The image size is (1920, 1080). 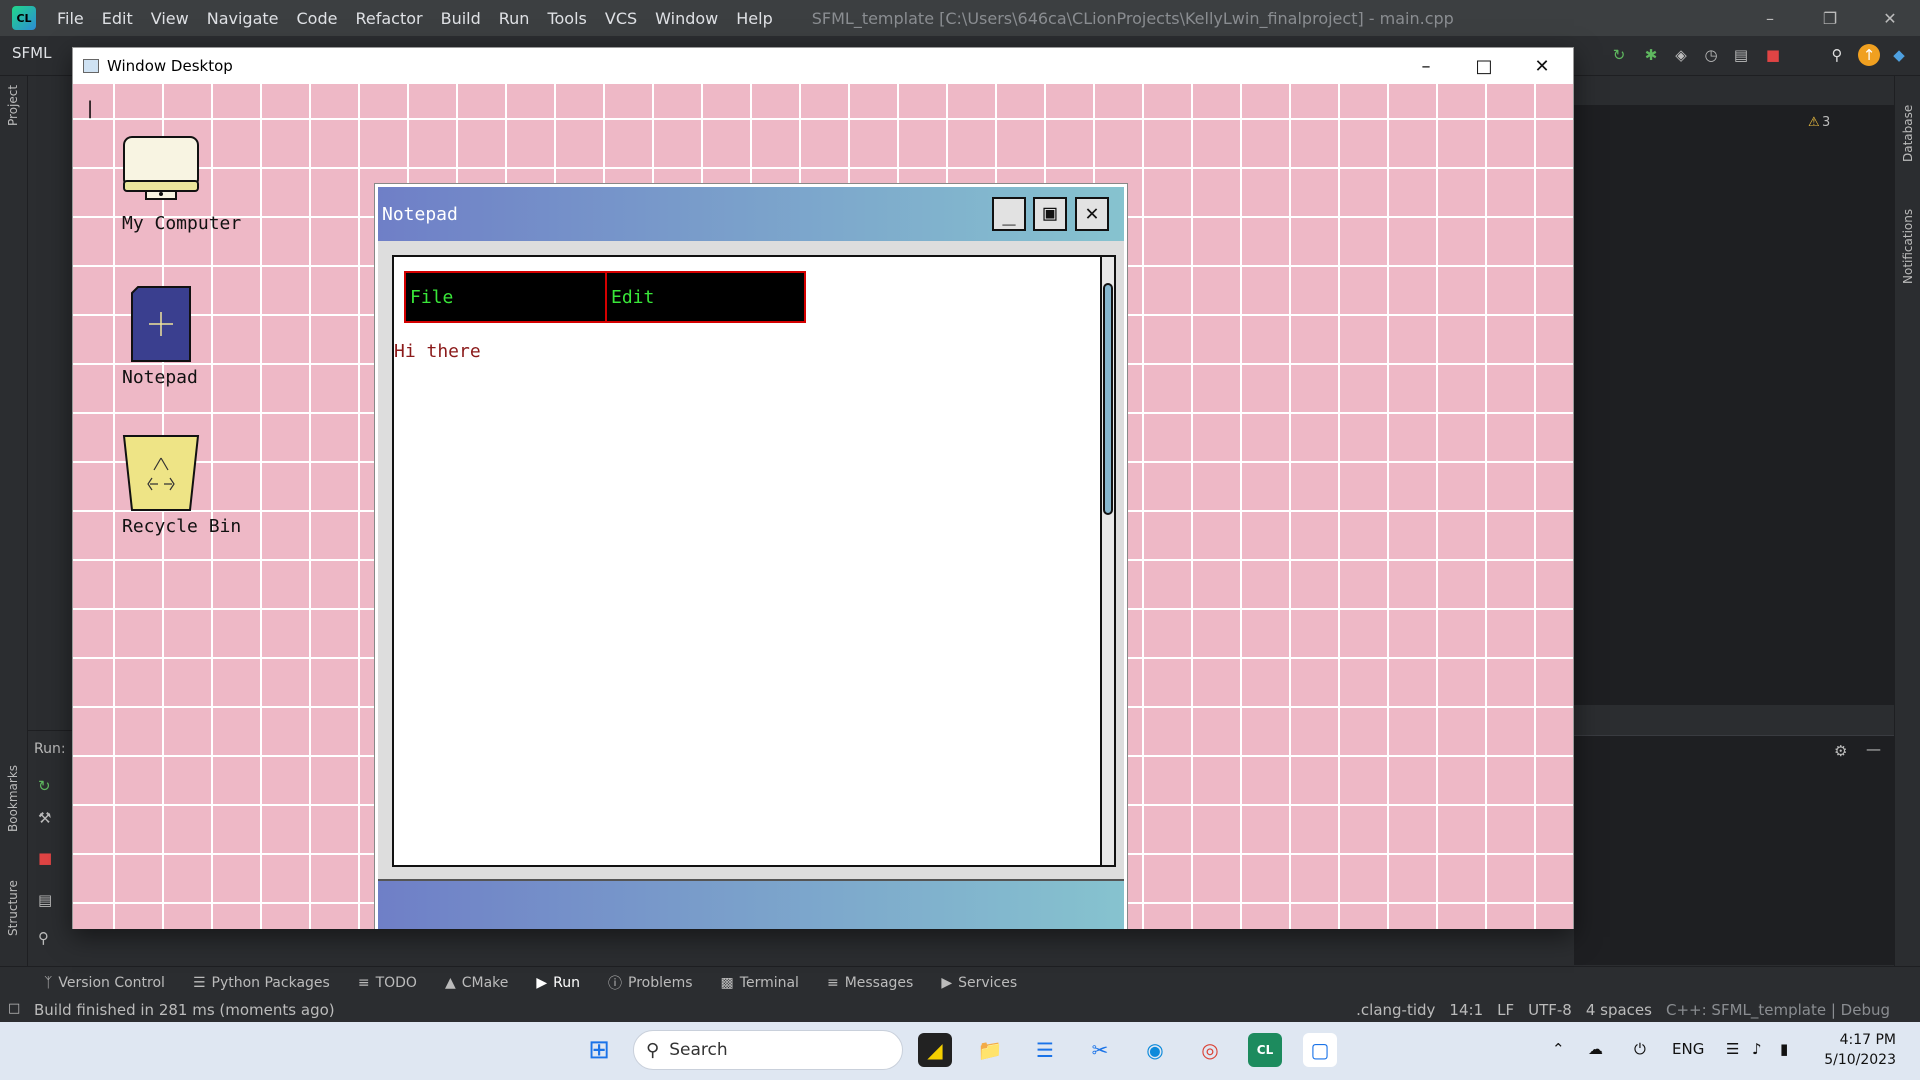 I want to click on clang-tidy-status: .clang-tidy, so click(x=1395, y=1010).